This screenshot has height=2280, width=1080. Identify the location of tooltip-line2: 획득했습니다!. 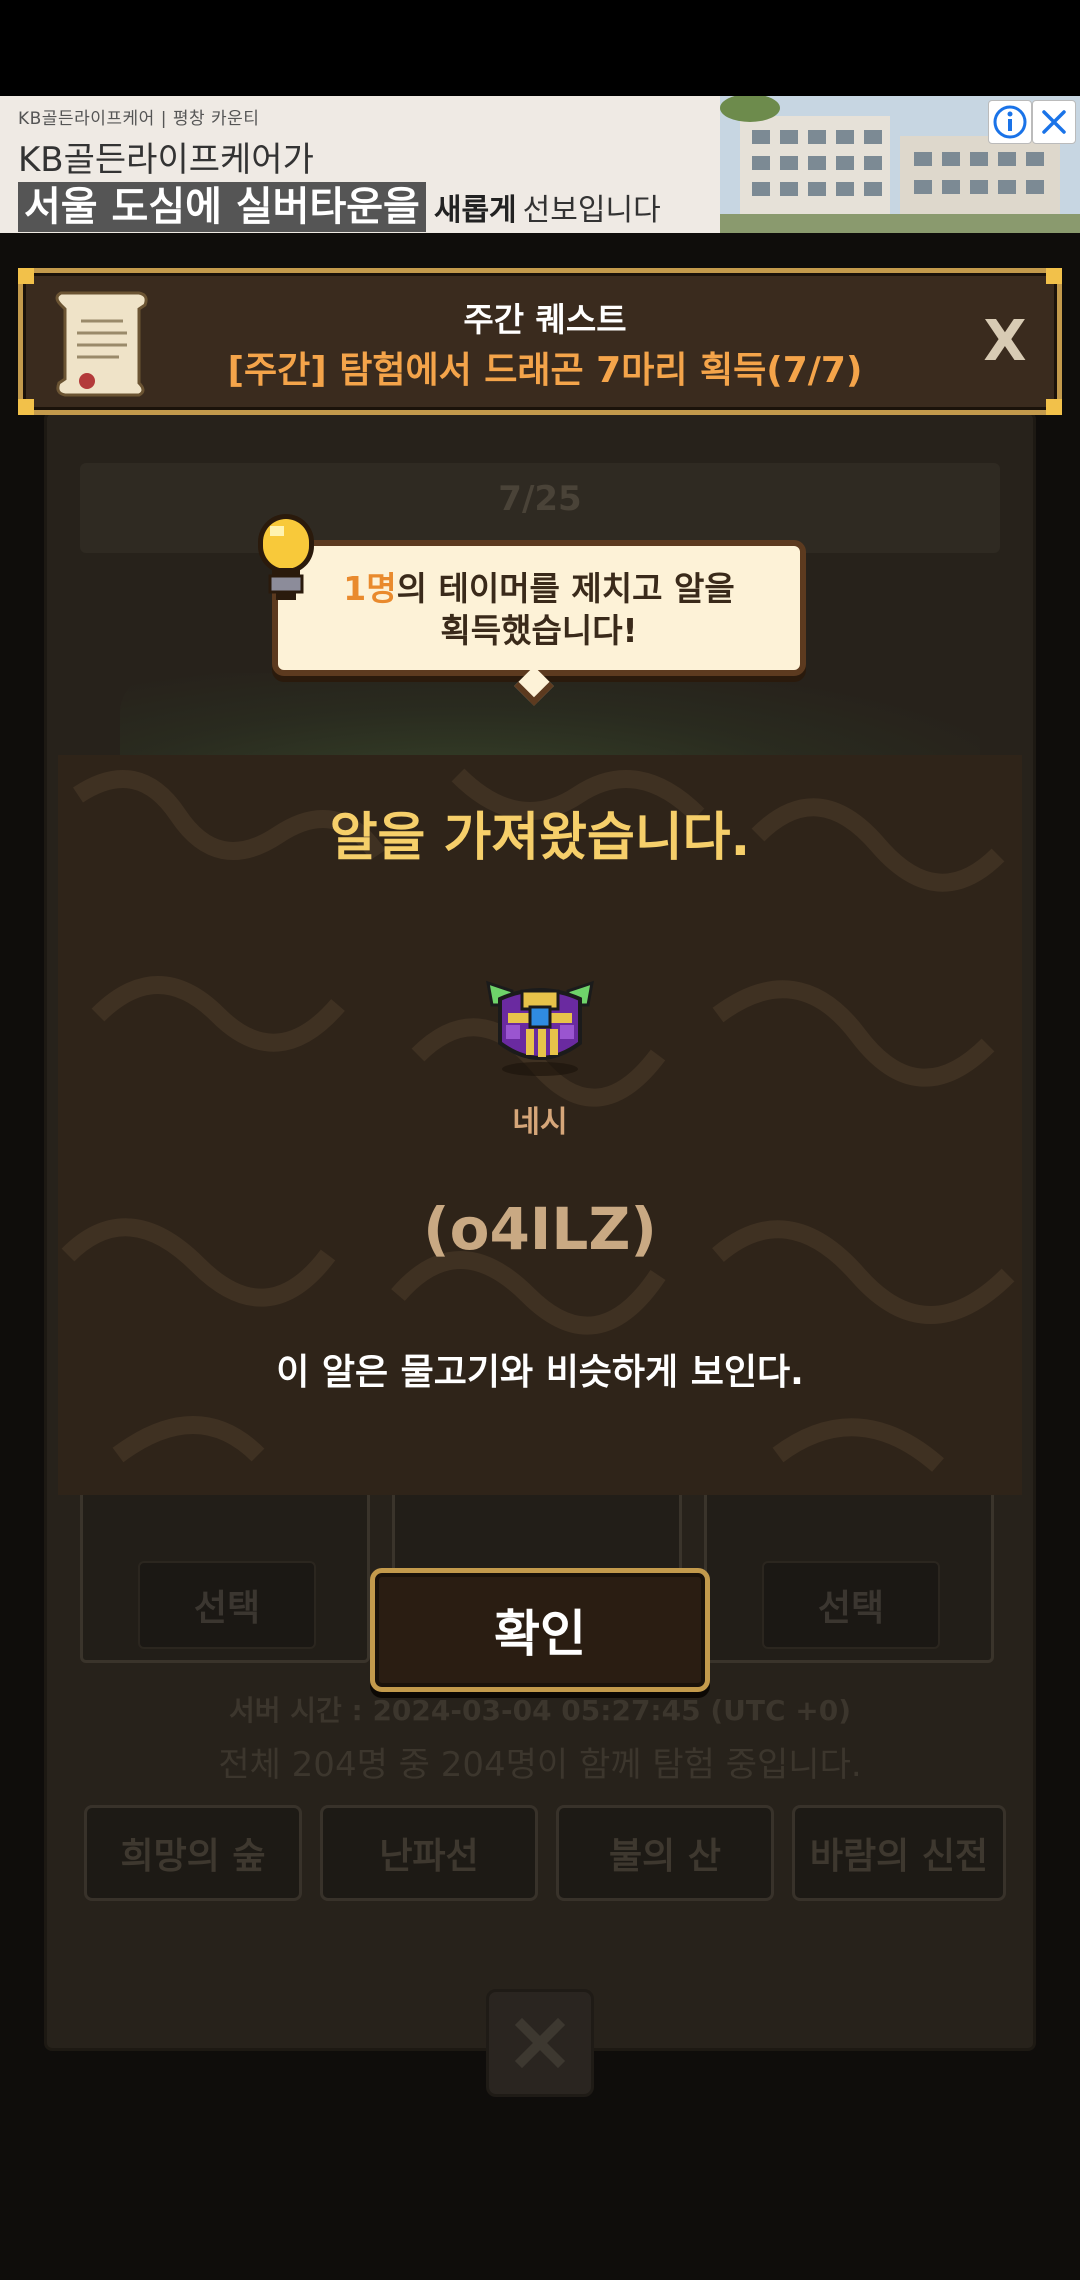
(539, 630).